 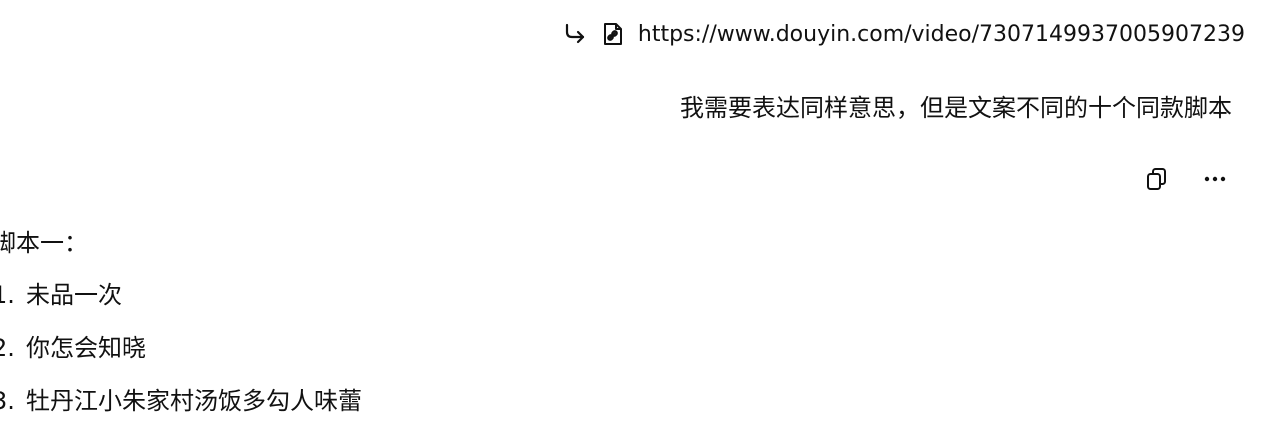 I want to click on user-message: 我需要表达同样意思，但是文案不同的十个同款脚本, so click(x=956, y=108).